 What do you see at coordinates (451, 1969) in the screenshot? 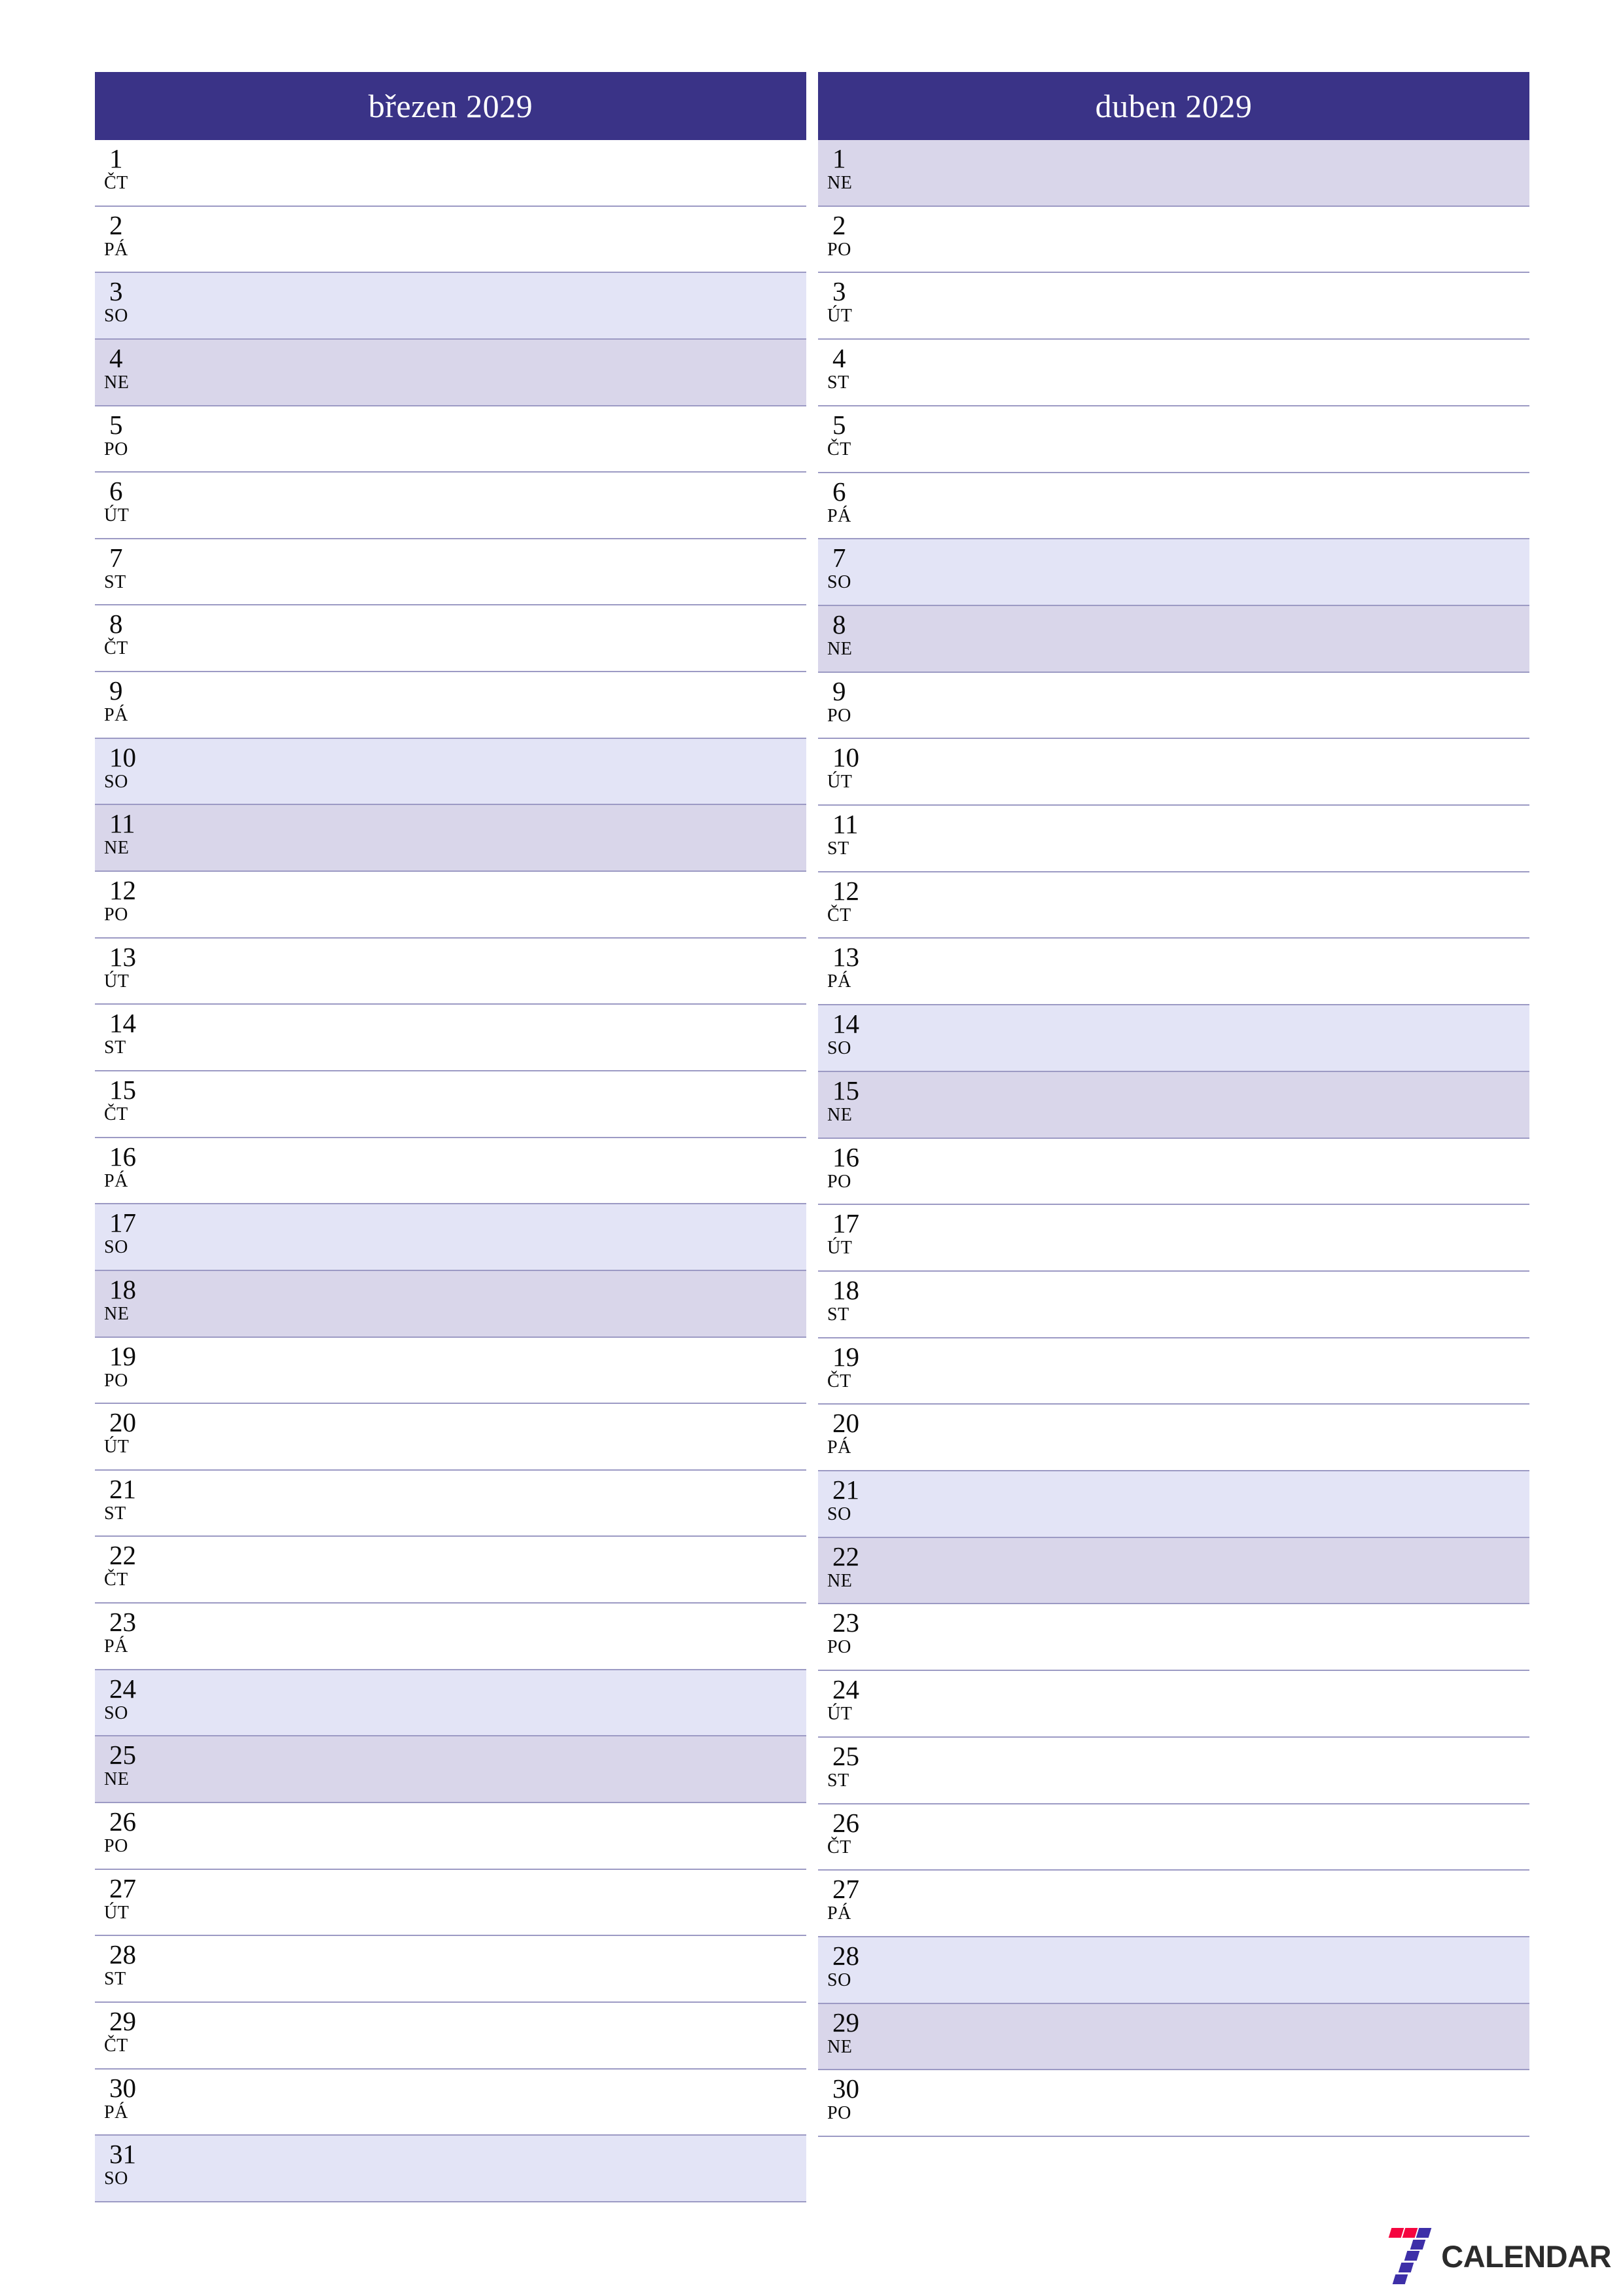
I see `day-row: 28 ST` at bounding box center [451, 1969].